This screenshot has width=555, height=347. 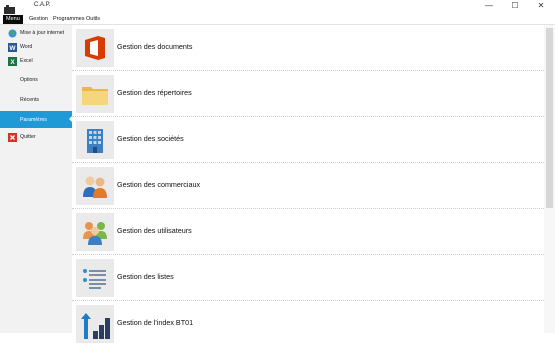 I want to click on menu-outils: Outils, so click(x=93, y=19).